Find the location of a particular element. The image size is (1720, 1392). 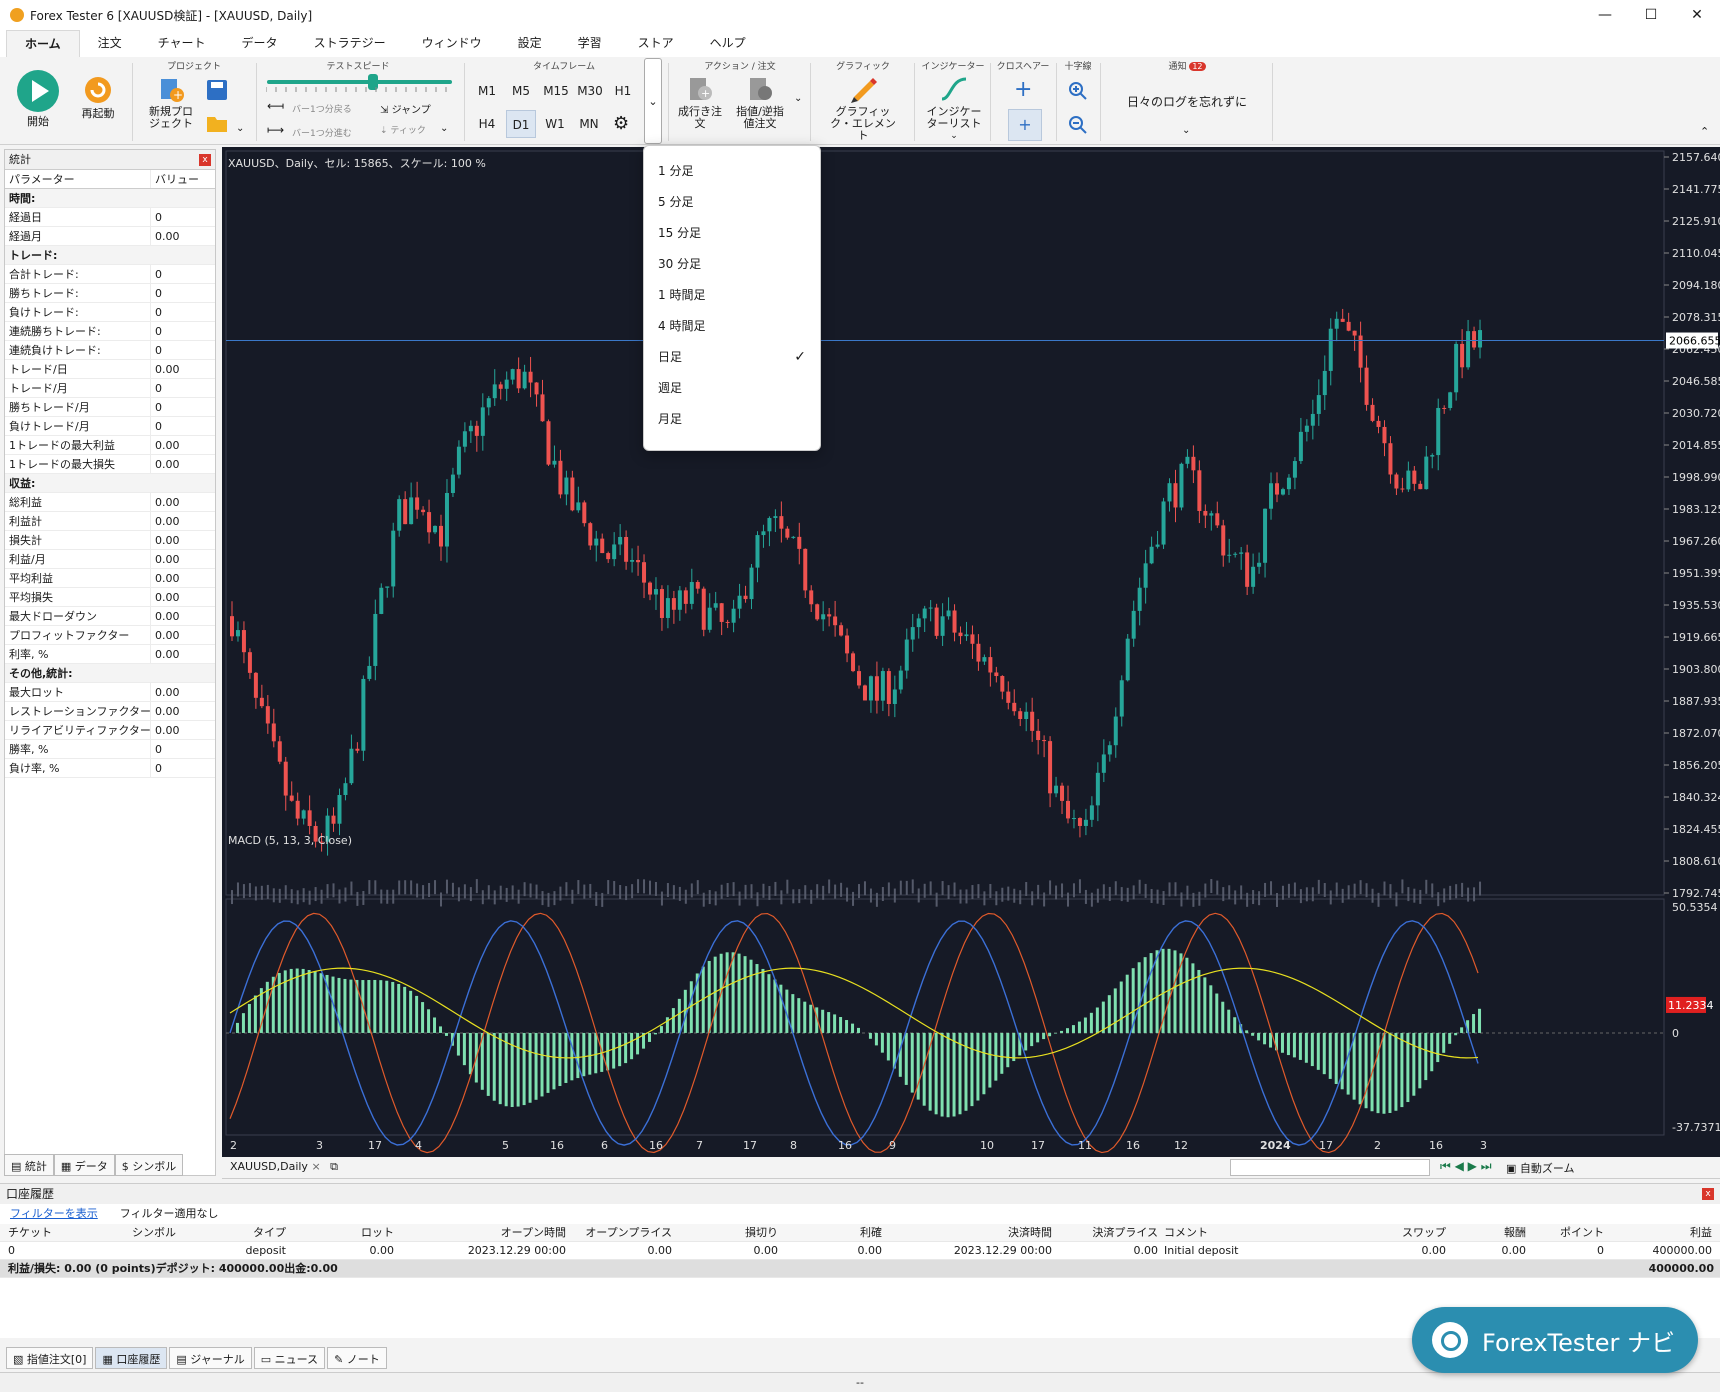

candle-body is located at coordinates (721, 612).